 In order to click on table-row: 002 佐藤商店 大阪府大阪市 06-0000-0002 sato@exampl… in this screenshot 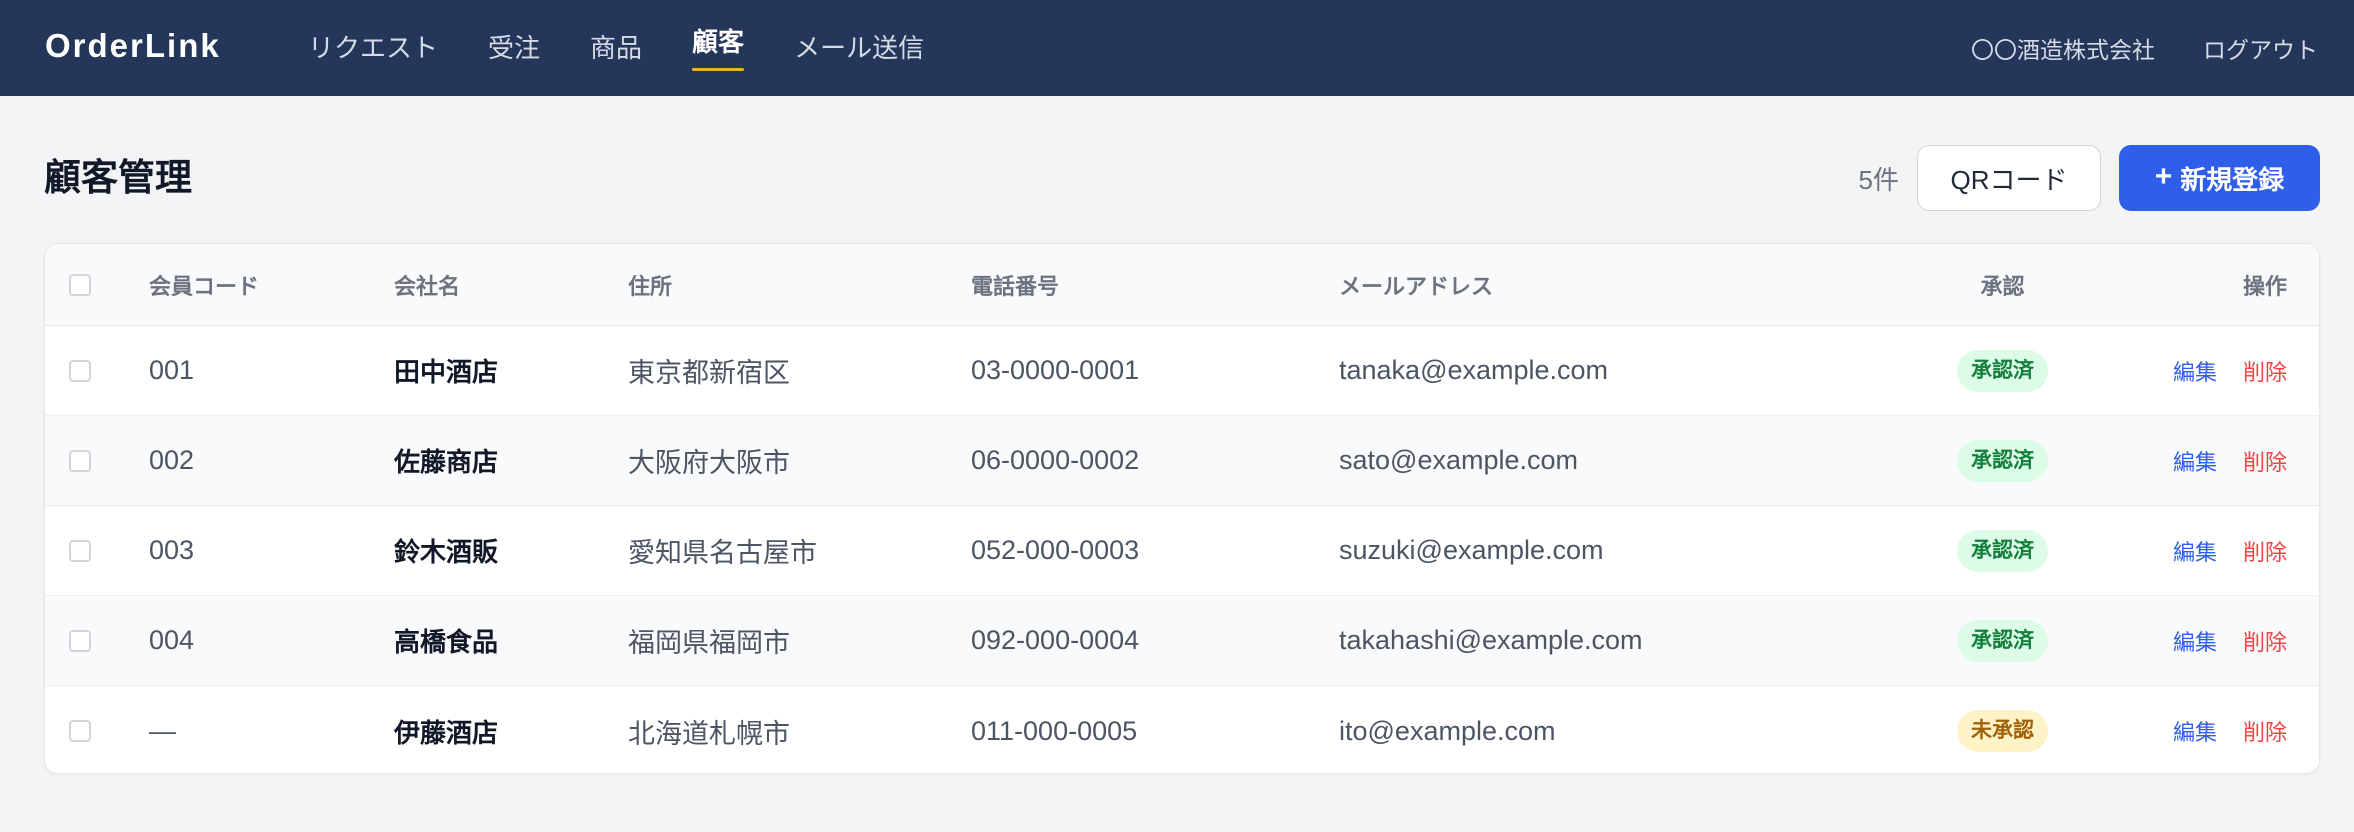, I will do `click(1182, 461)`.